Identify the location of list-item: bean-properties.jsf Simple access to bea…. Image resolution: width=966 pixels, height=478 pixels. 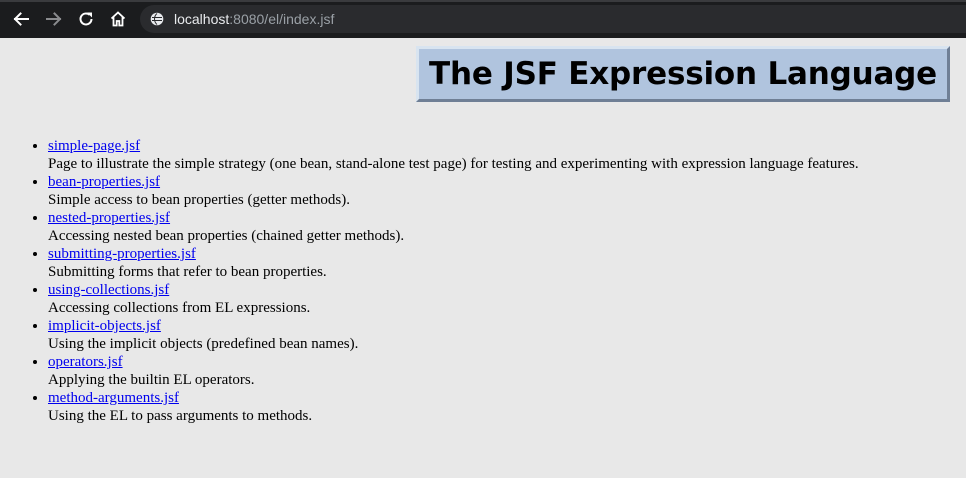
(453, 191).